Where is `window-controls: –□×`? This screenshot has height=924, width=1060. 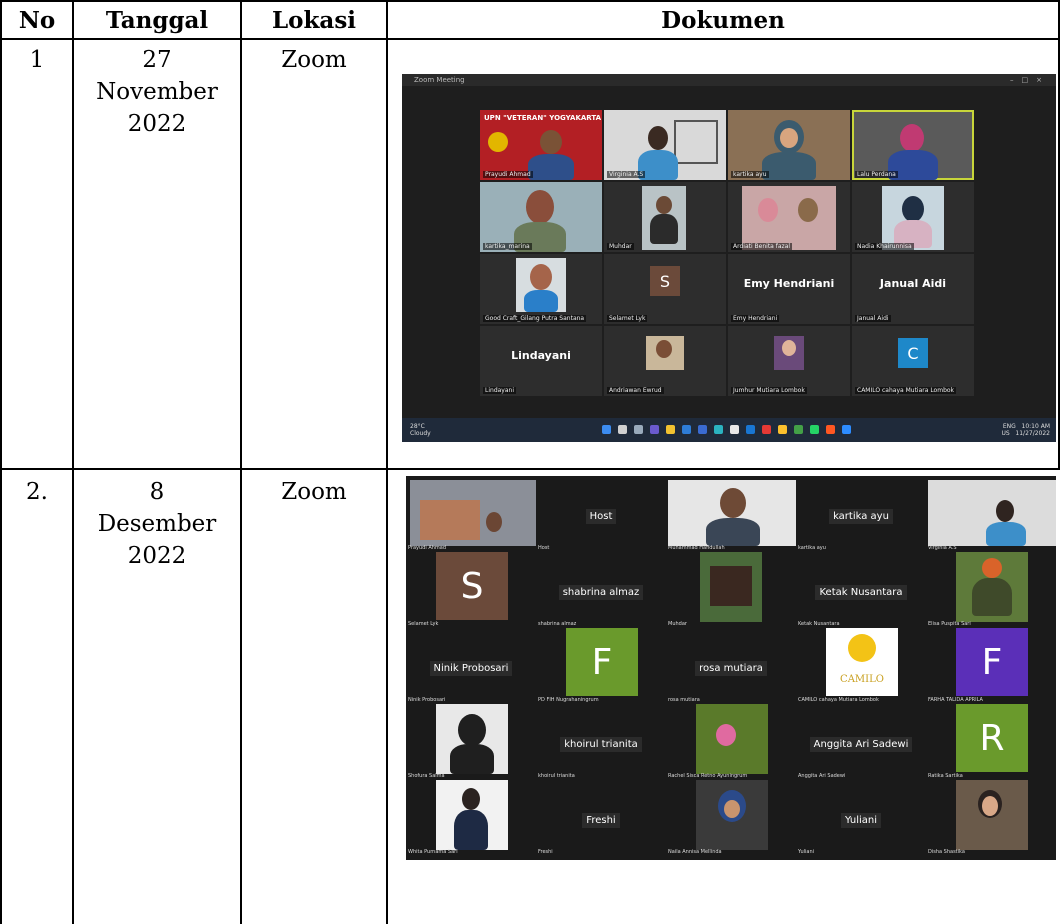
window-controls: –□× is located at coordinates (1030, 80).